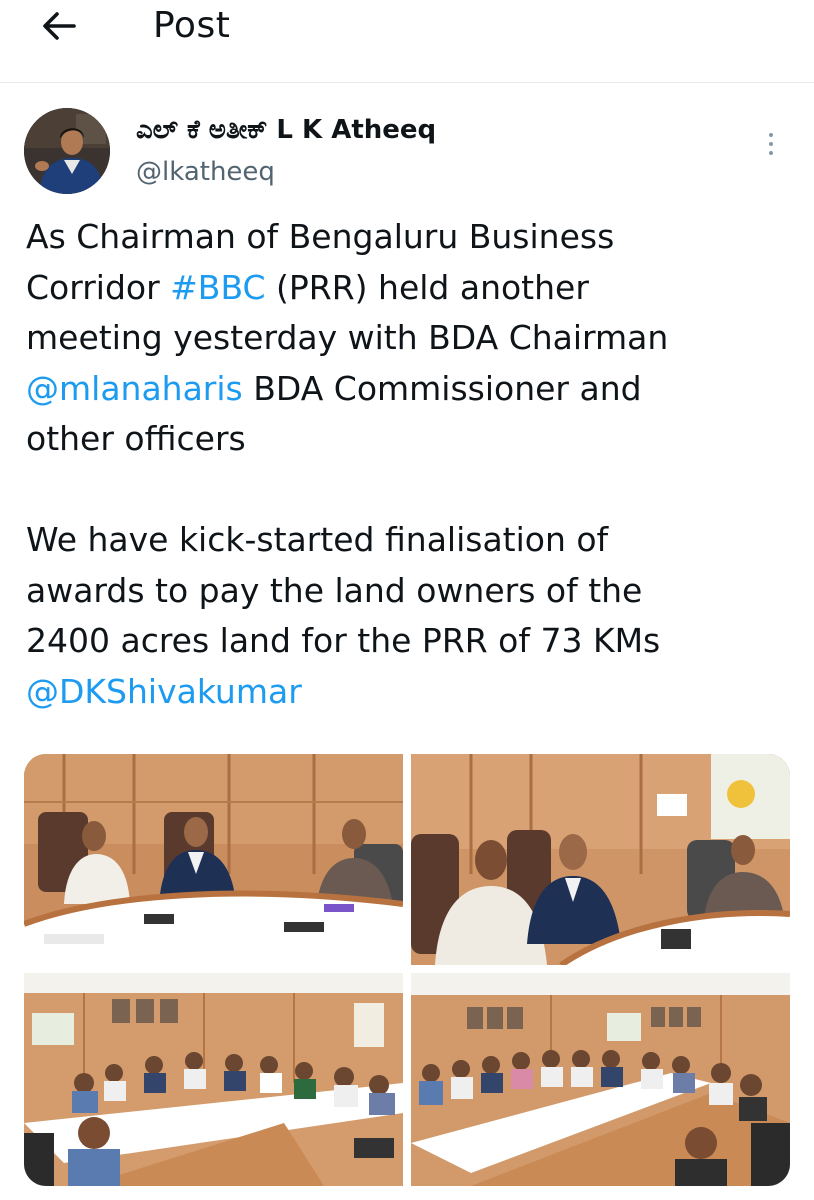  I want to click on post-text-line: meeting yesterday with BDA Chairman, so click(347, 337).